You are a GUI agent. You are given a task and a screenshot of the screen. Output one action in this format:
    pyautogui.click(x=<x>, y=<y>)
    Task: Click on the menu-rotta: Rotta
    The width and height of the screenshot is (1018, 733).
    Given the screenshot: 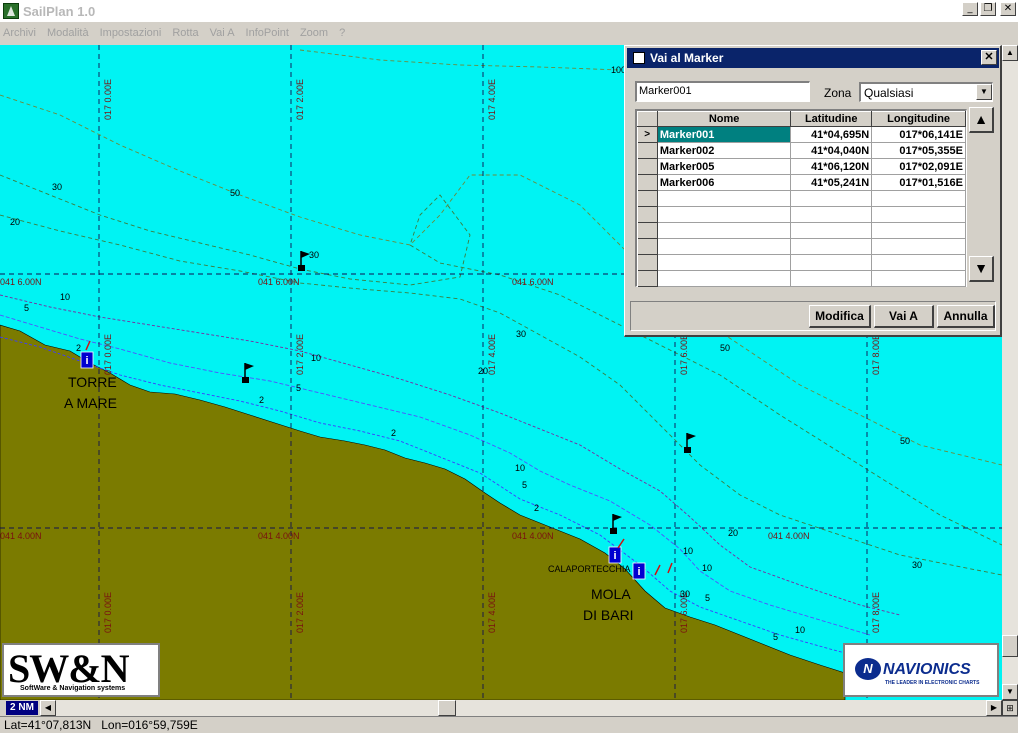 What is the action you would take?
    pyautogui.click(x=185, y=33)
    